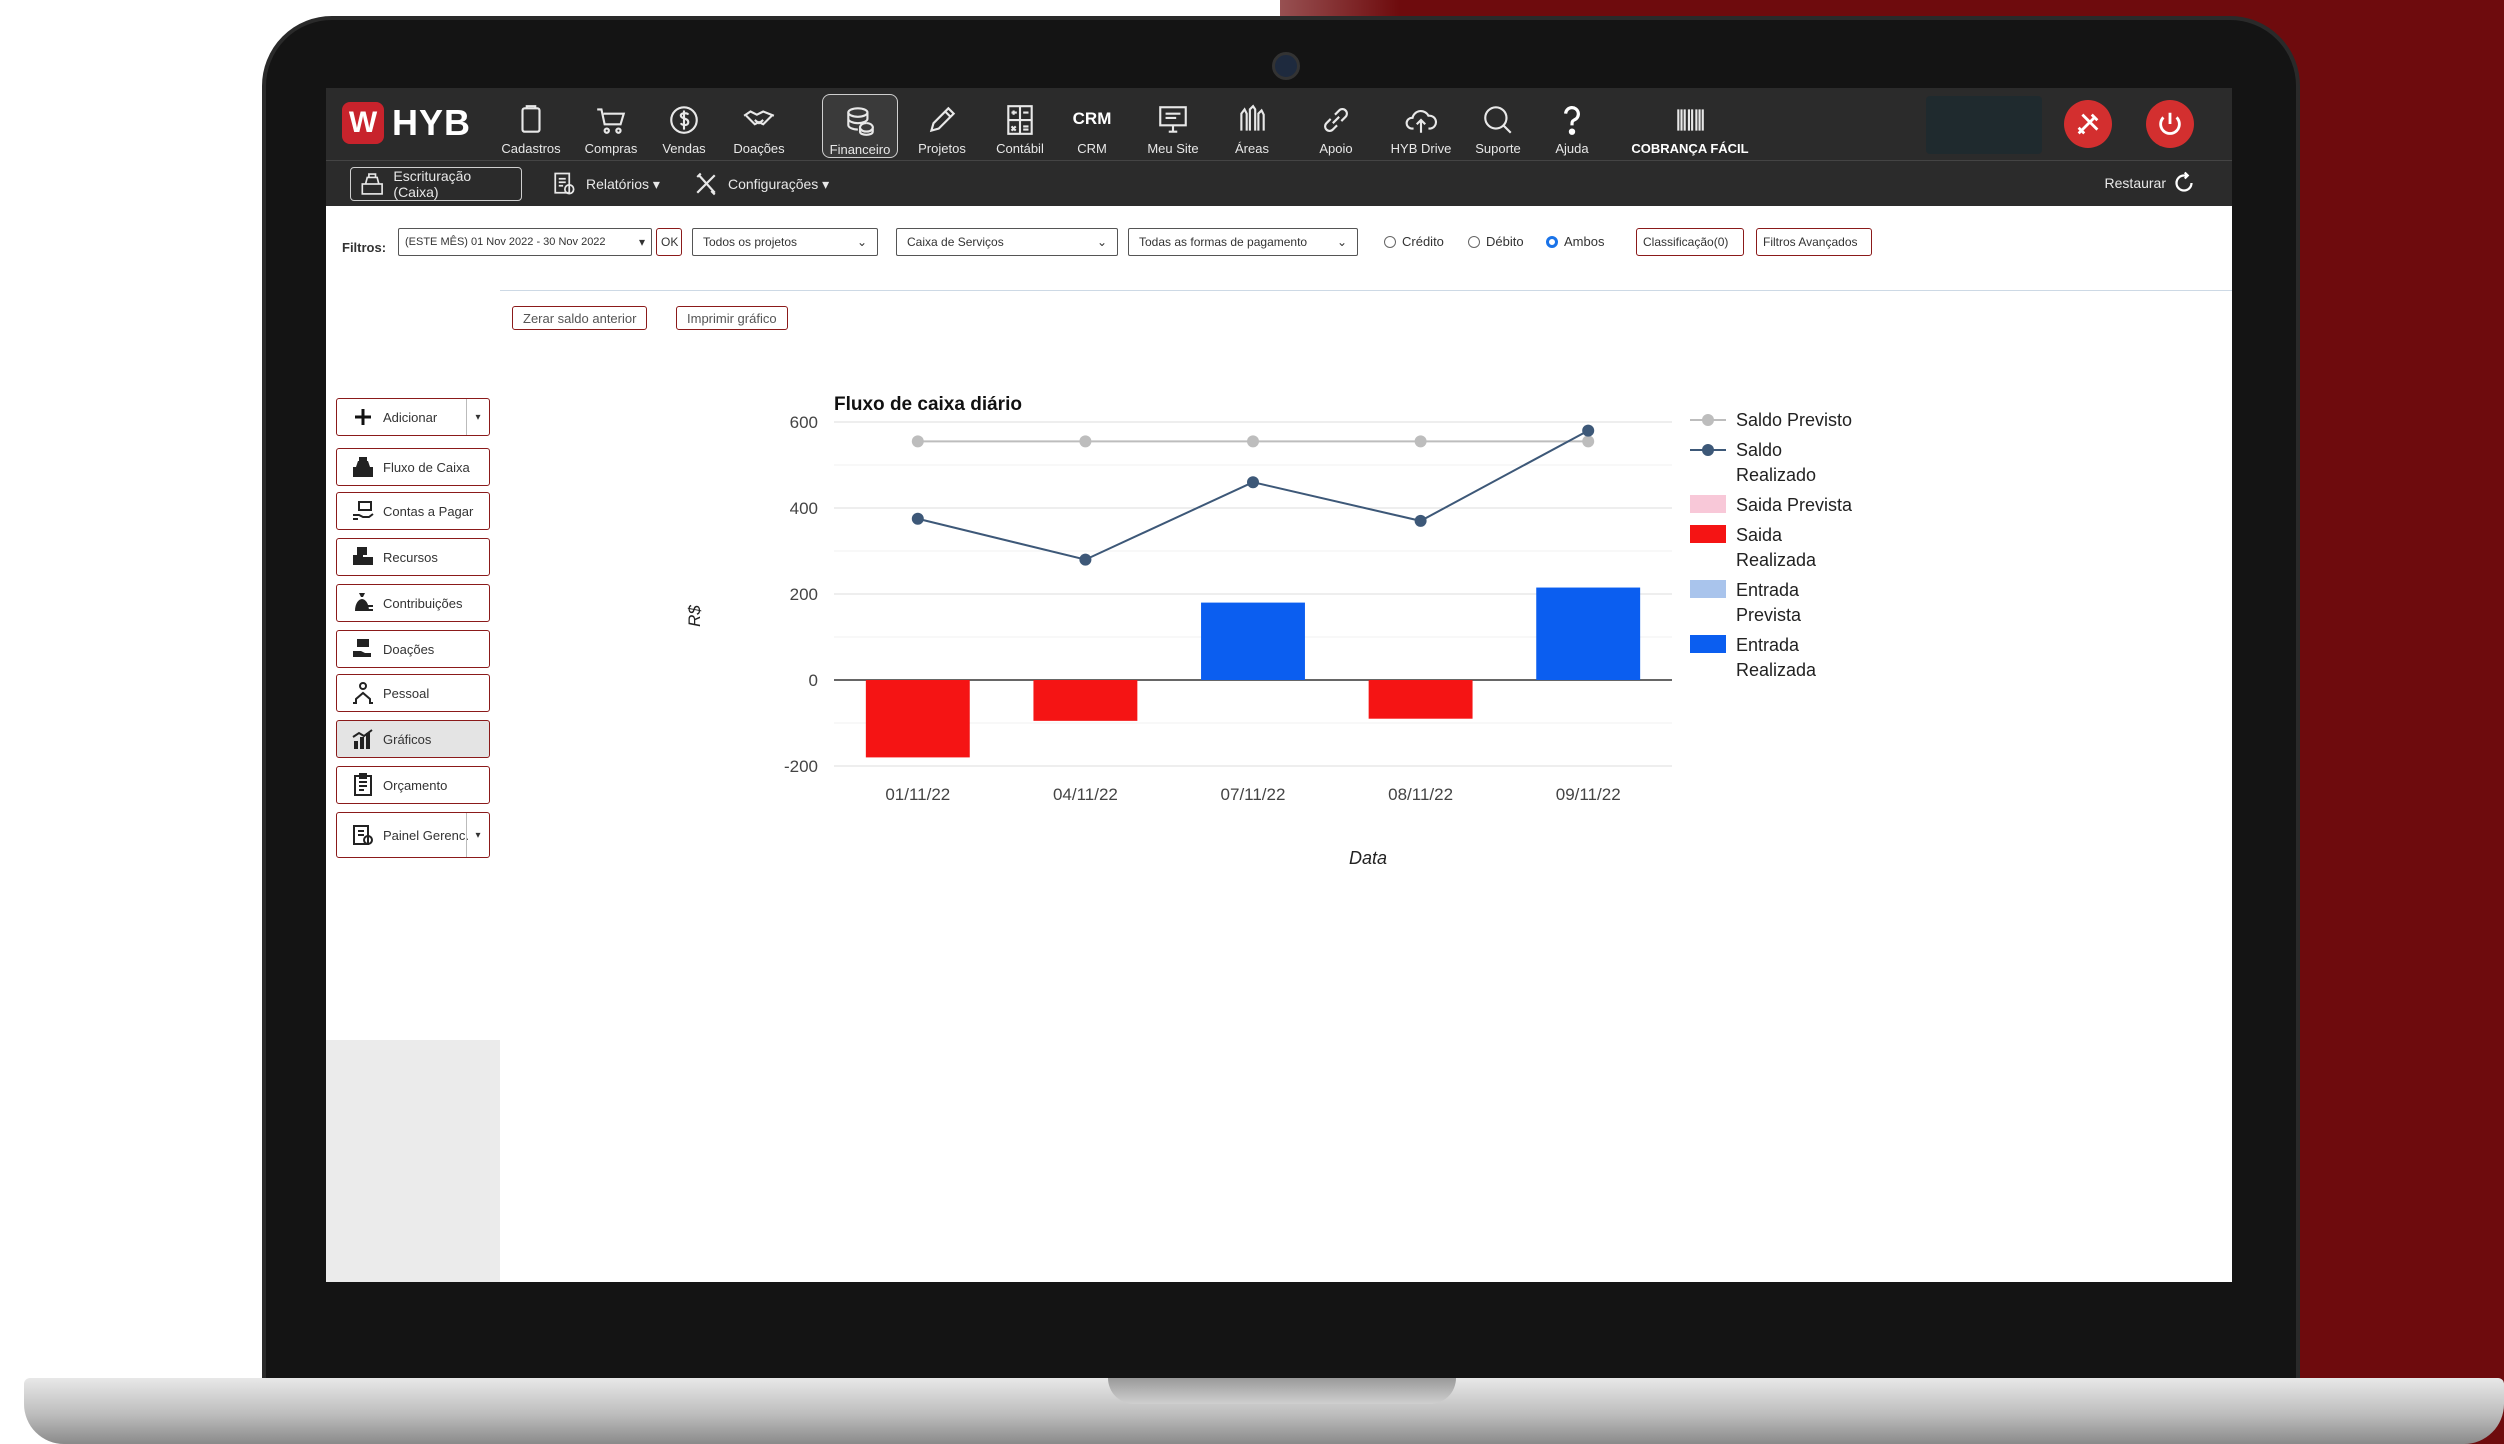  I want to click on ok-button: OK, so click(669, 242).